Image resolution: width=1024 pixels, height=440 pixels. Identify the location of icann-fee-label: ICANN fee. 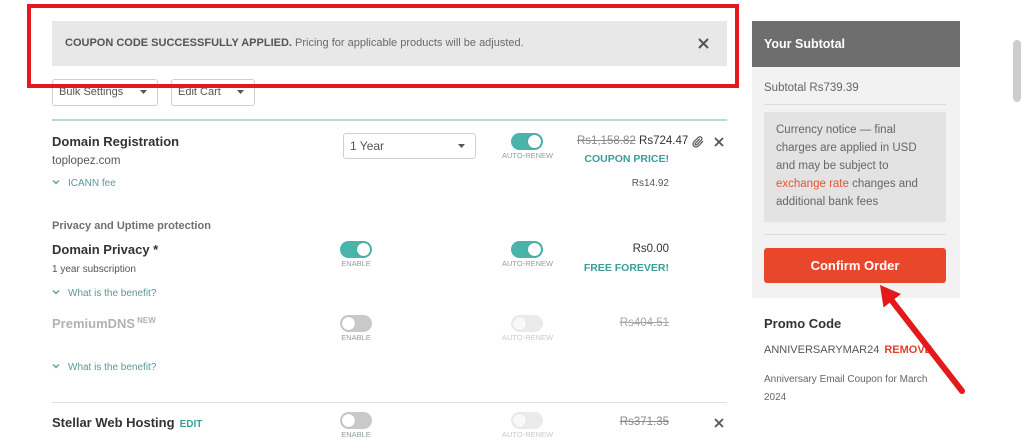
(92, 183).